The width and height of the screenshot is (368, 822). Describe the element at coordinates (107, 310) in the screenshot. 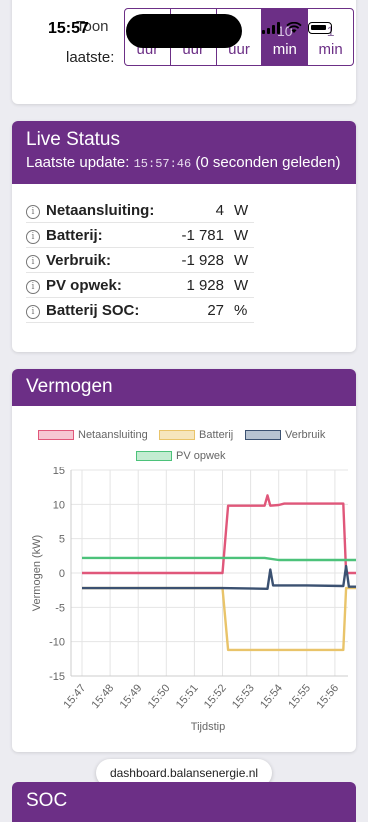

I see `row-label: Batterij SOC:` at that location.